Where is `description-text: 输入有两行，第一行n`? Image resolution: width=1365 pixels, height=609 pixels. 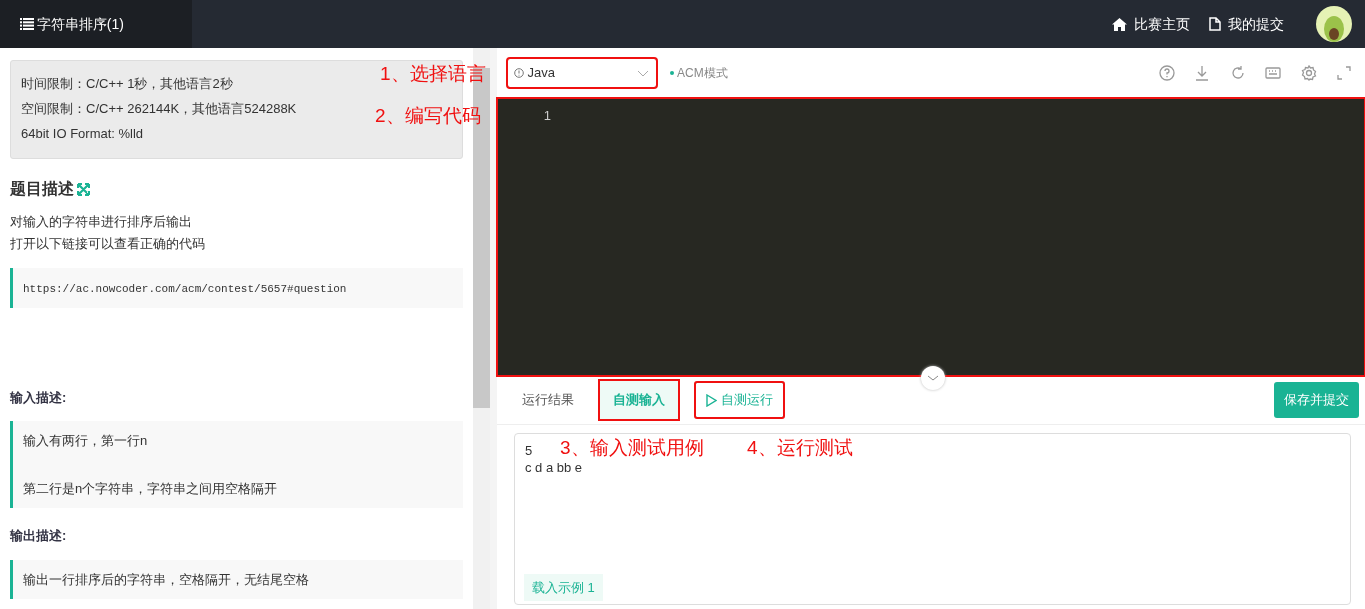 description-text: 输入有两行，第一行n is located at coordinates (86, 441).